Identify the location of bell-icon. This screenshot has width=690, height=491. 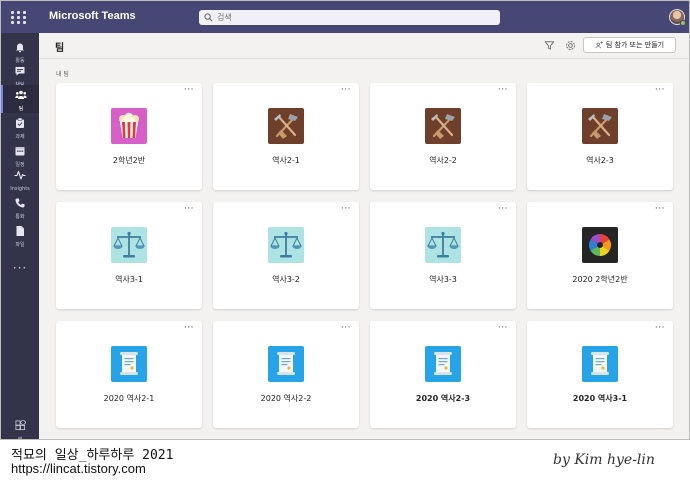
(20, 47).